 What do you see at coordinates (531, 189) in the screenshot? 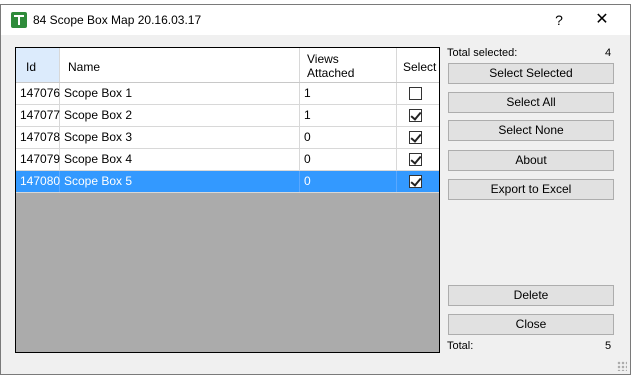
I see `export-to-excel-button: Export to Excel` at bounding box center [531, 189].